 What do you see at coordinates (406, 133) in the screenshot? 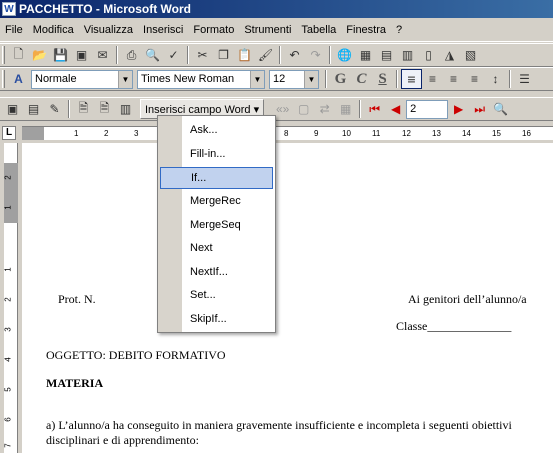
I see `ruler-tick: 12` at bounding box center [406, 133].